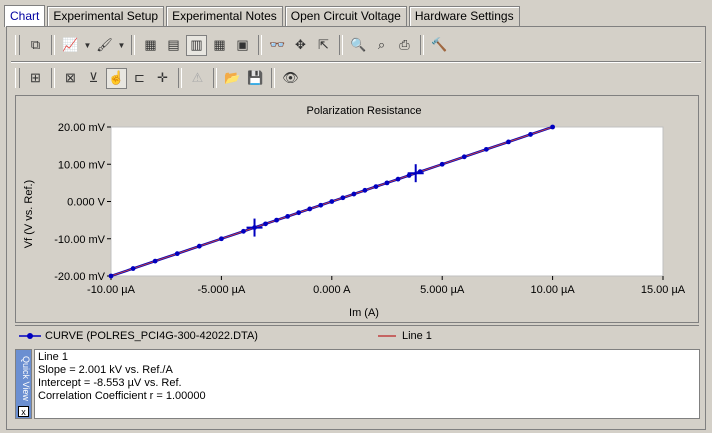 Image resolution: width=712 pixels, height=433 pixels. I want to click on y-tick-label: 0.000 V, so click(86, 203).